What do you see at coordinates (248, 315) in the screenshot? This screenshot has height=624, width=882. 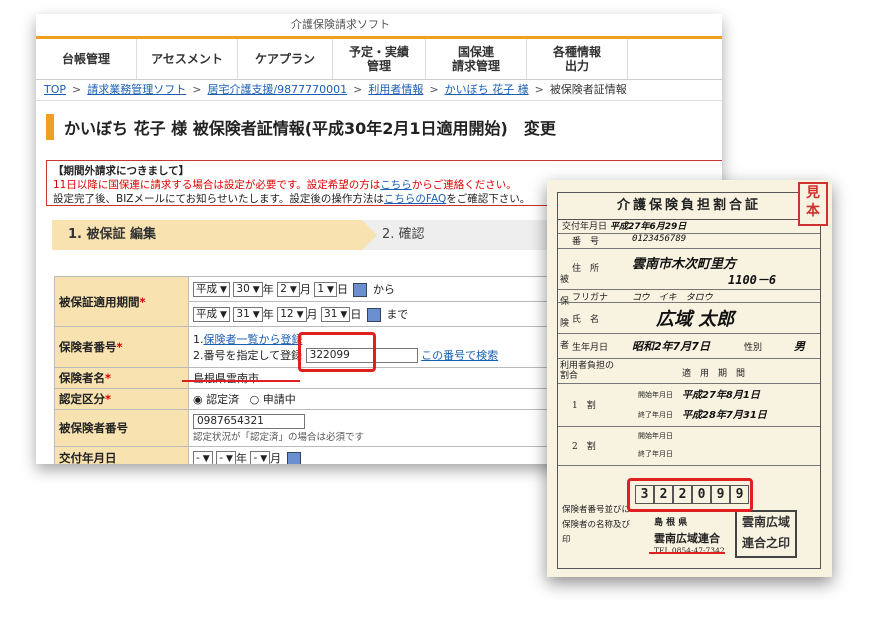 I see `period-end-year-select: 31 ▼` at bounding box center [248, 315].